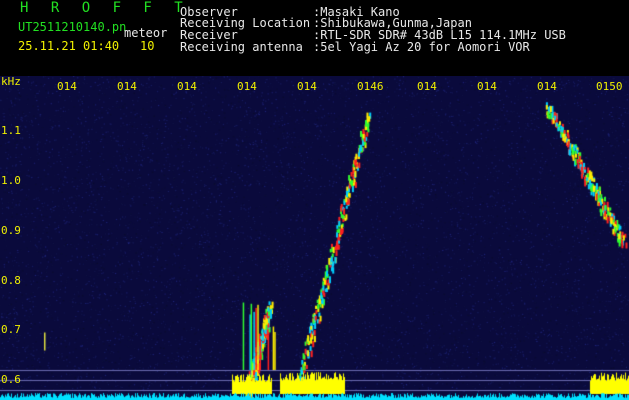 This screenshot has height=400, width=629. What do you see at coordinates (11, 329) in the screenshot?
I see `y-tick-label: 0.7` at bounding box center [11, 329].